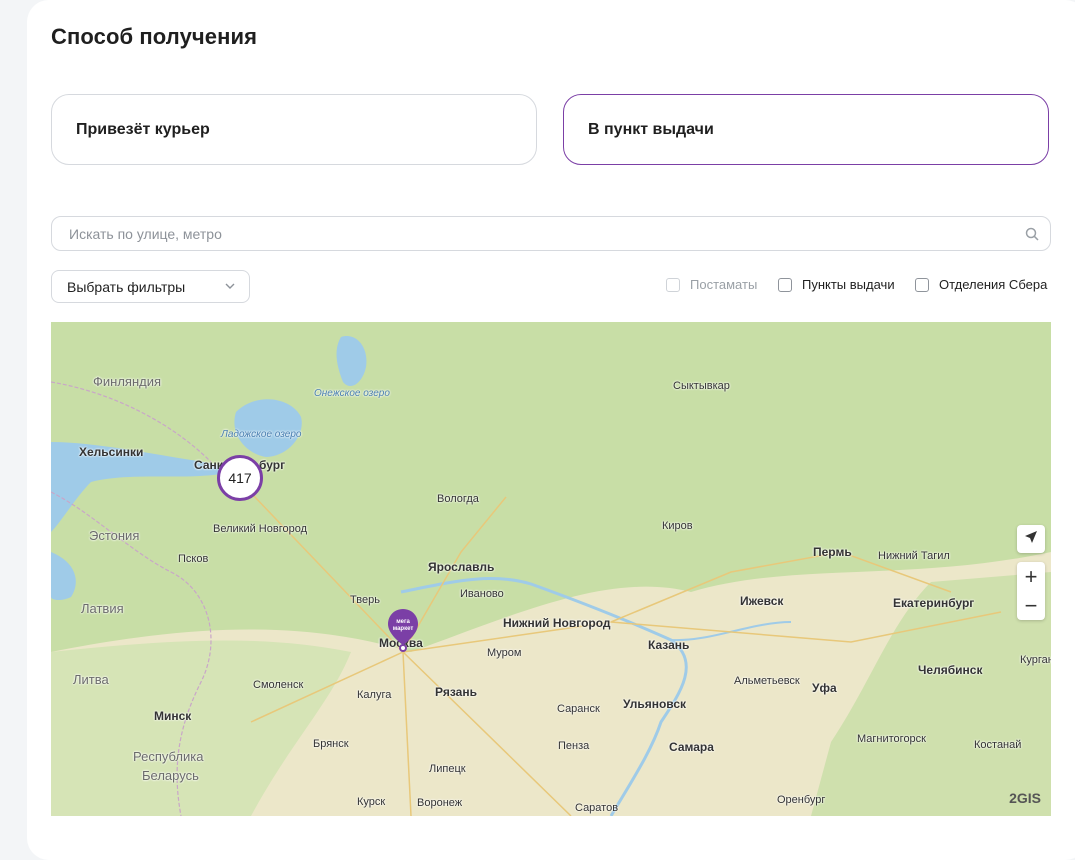 Image resolution: width=1075 pixels, height=860 pixels. What do you see at coordinates (724, 284) in the screenshot?
I see `checkbox-label: Постаматы` at bounding box center [724, 284].